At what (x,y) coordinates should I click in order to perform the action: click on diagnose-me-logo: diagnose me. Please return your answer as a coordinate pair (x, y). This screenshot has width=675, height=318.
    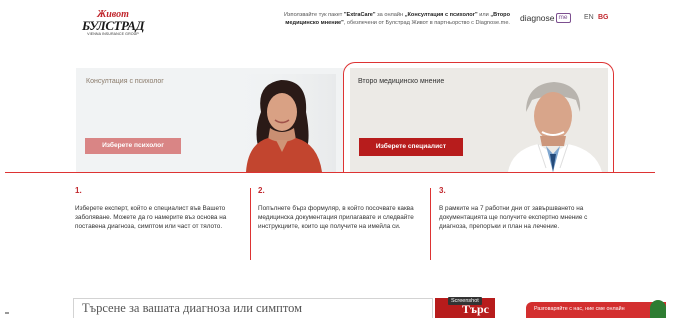
    Looking at the image, I should click on (545, 18).